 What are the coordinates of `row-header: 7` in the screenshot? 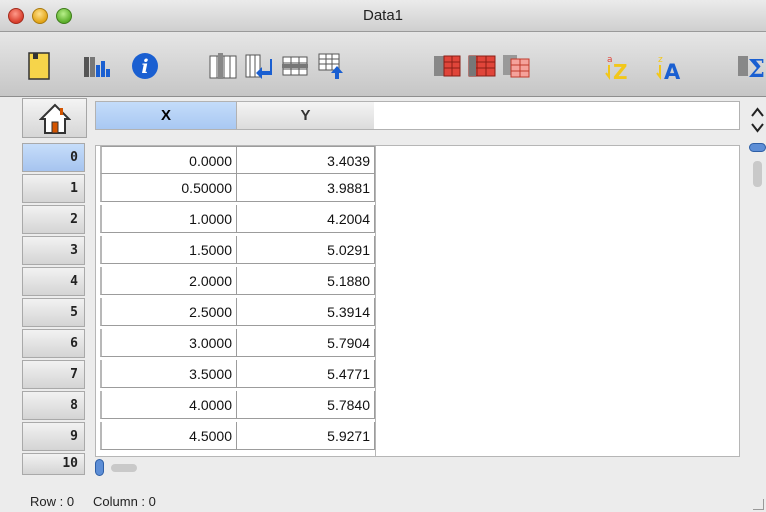 It's located at (53, 374).